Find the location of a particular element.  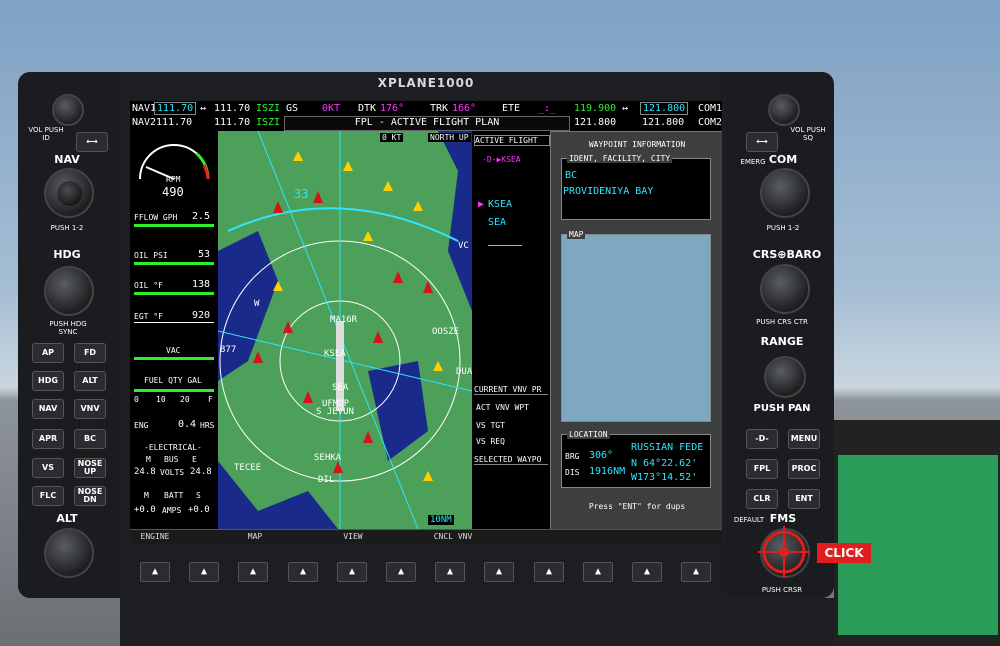

hdg-button: HDG is located at coordinates (48, 381).